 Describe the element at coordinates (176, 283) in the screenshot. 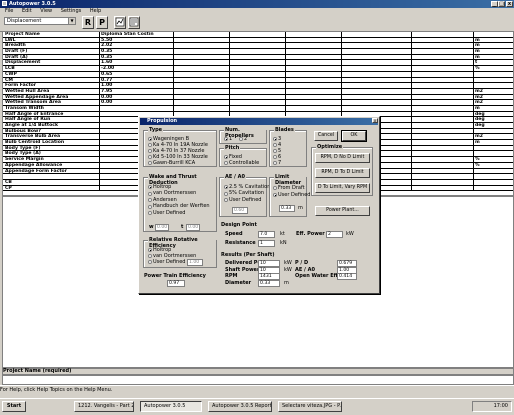

I see `power-train-input: 0.97` at that location.